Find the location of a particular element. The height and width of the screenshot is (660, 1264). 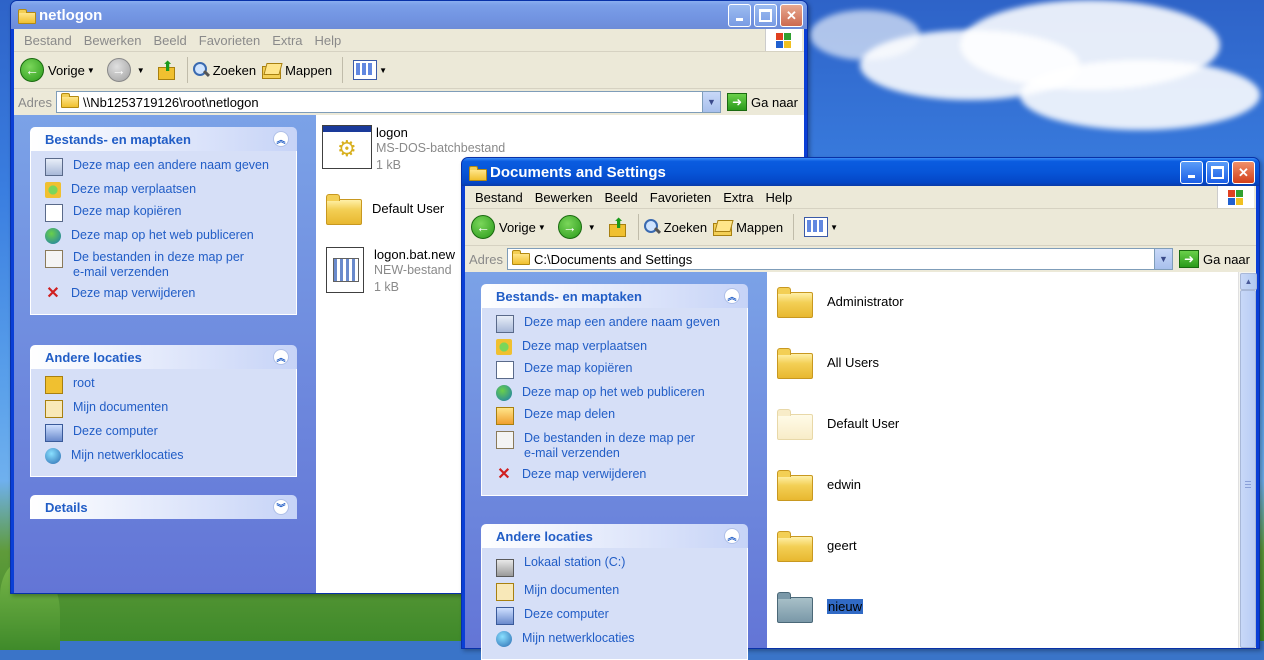

expand-chevron-icon: ︾ is located at coordinates (281, 507).